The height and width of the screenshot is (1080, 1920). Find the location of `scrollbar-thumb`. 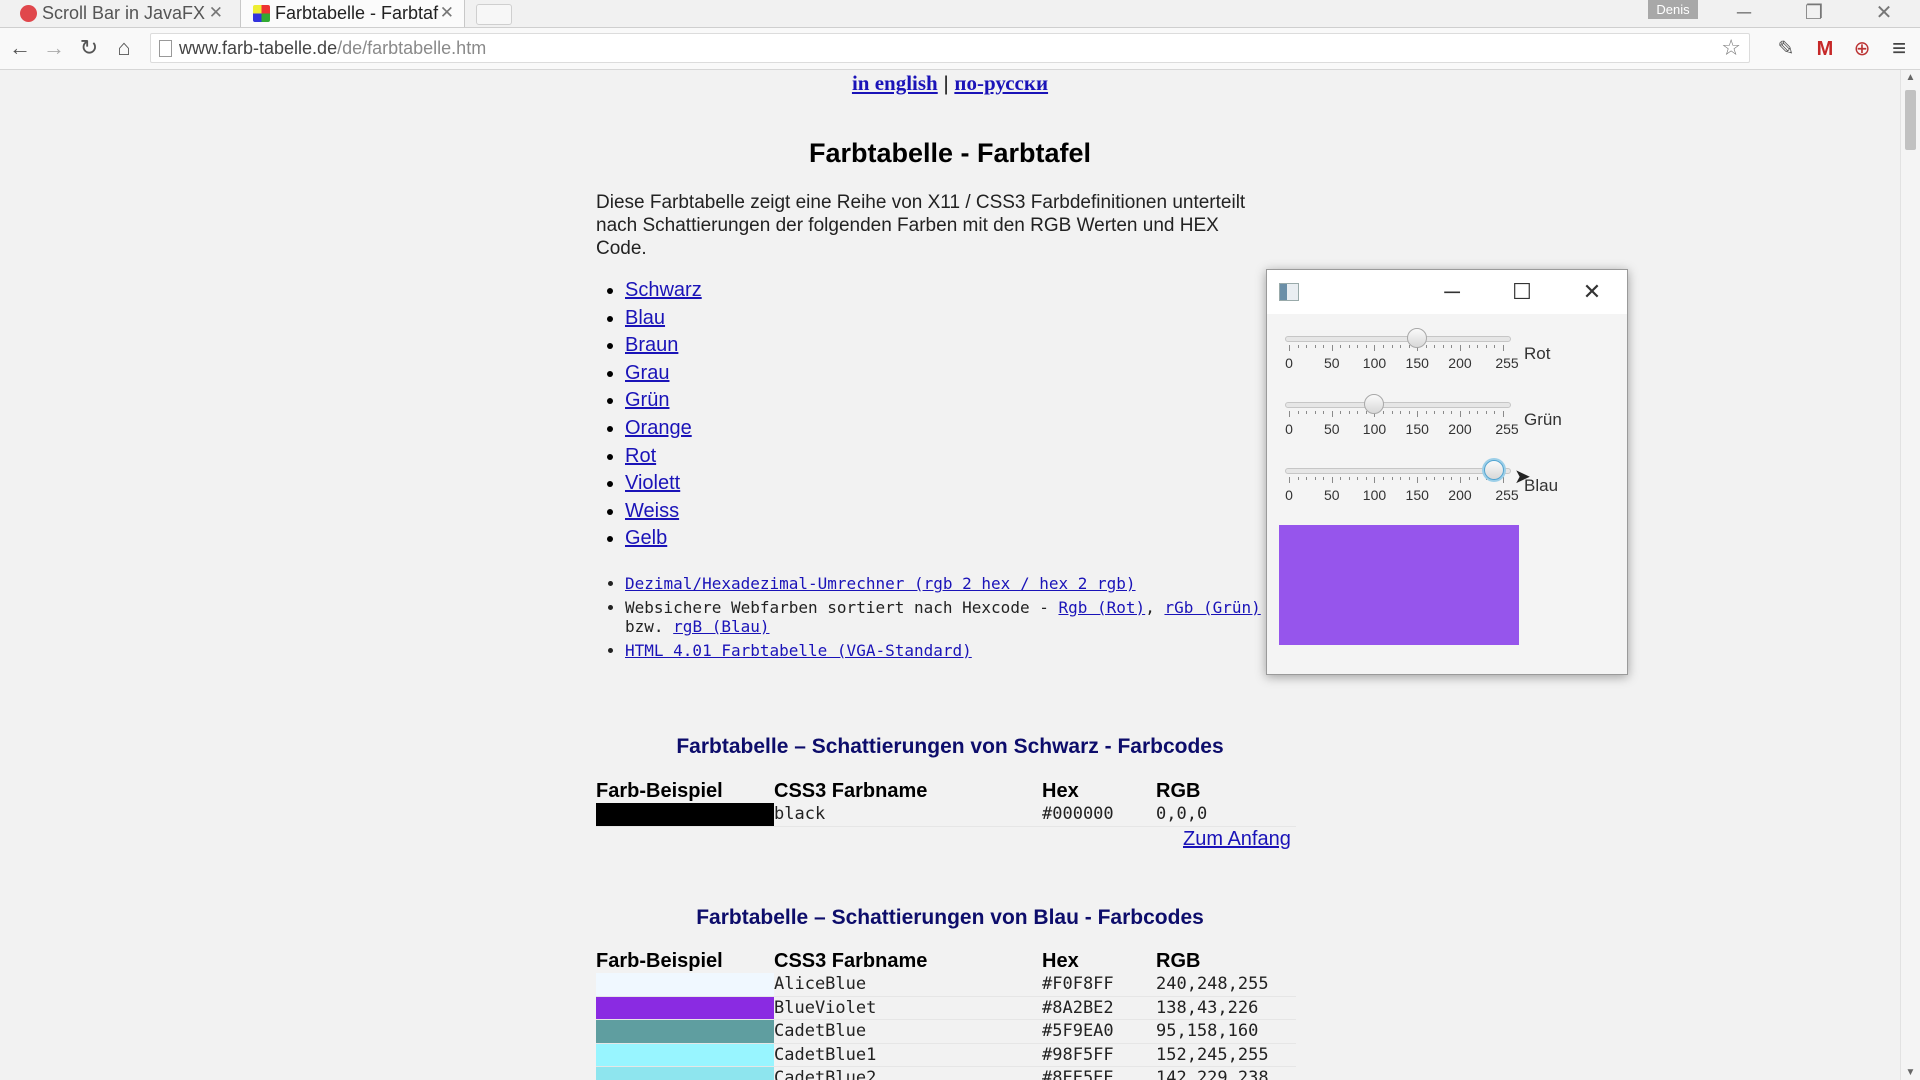

scrollbar-thumb is located at coordinates (1910, 120).